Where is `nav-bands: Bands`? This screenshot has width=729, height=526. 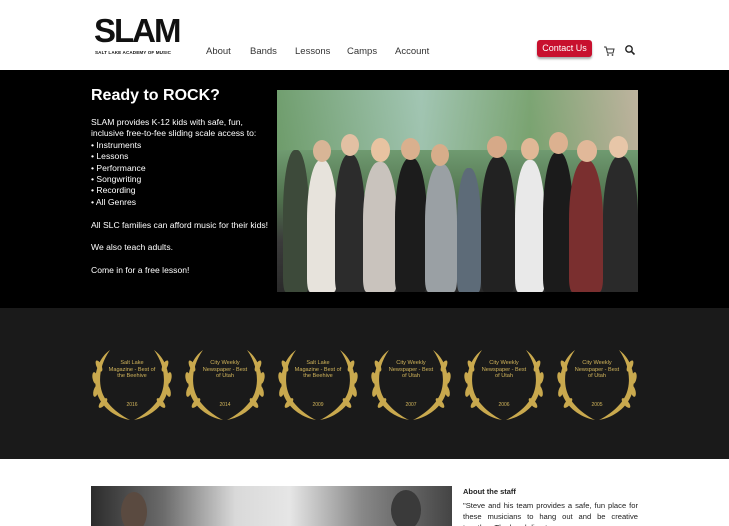 nav-bands: Bands is located at coordinates (263, 51).